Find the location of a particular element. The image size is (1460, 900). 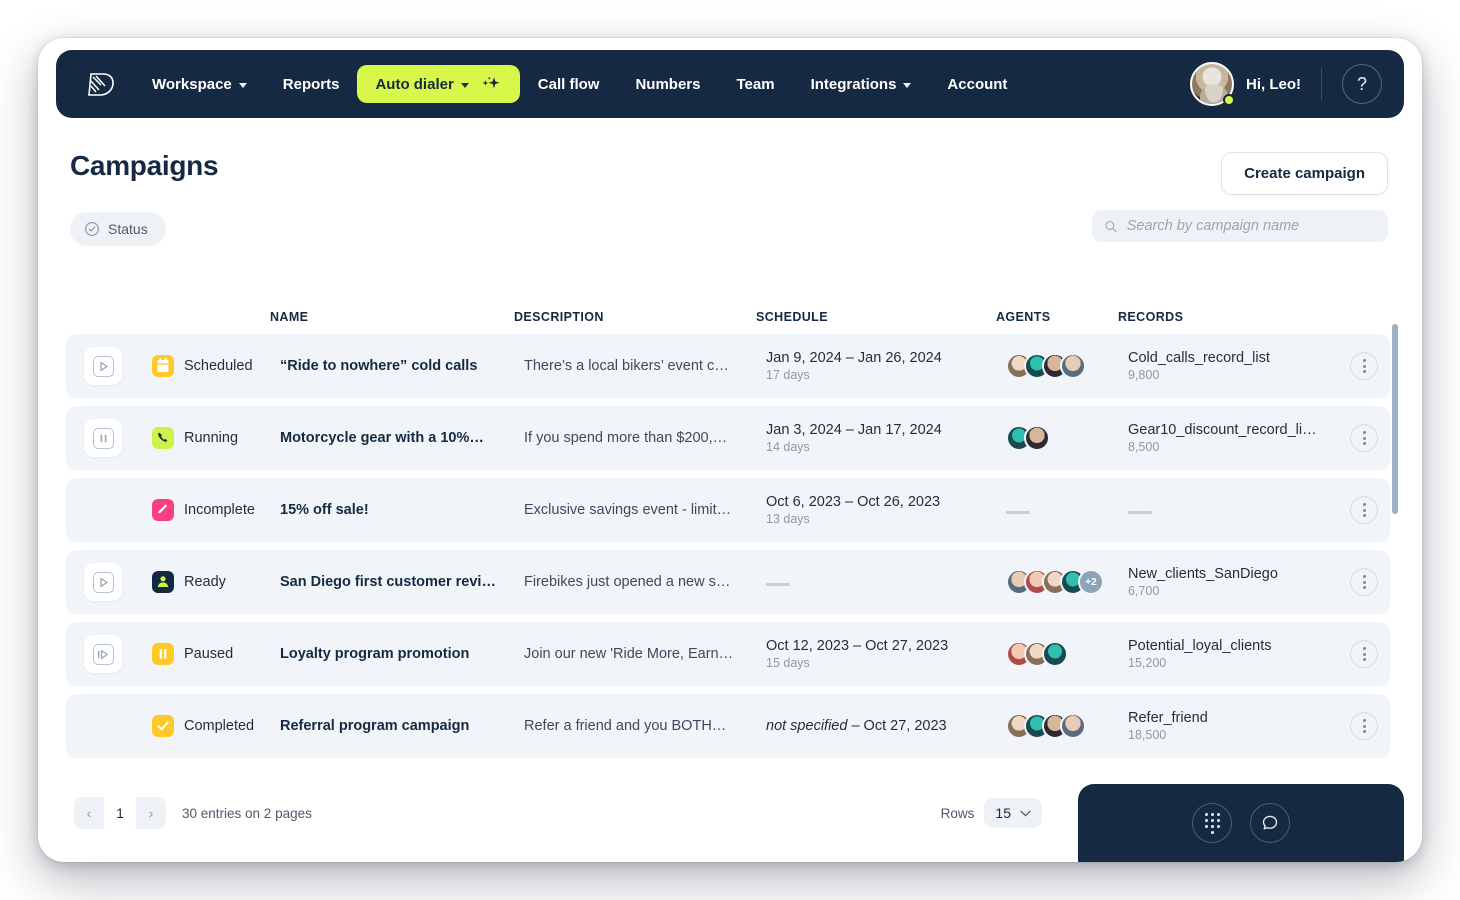

nav-item-reports: Reports is located at coordinates (311, 84).